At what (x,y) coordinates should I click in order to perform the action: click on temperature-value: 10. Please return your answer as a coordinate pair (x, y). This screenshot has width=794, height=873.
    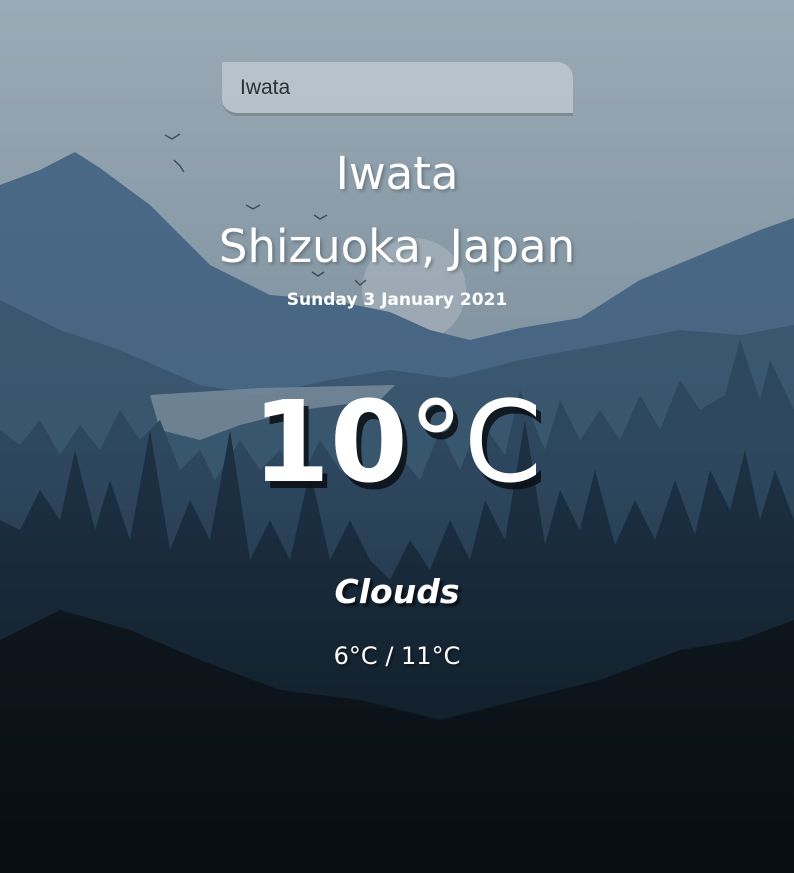
    Looking at the image, I should click on (329, 443).